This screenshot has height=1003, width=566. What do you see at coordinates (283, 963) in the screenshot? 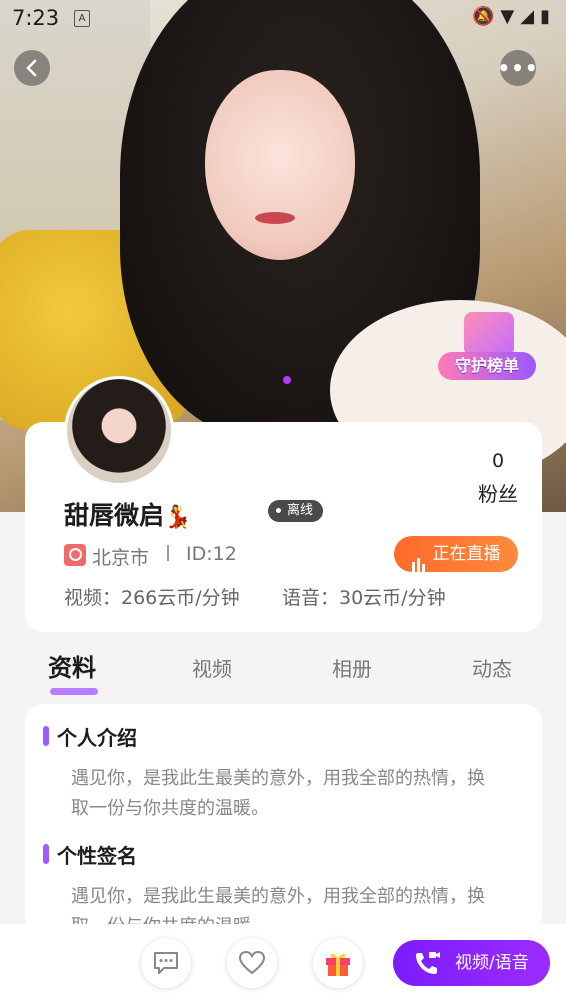
I see `bottom-action-bar: 视频/语音` at bounding box center [283, 963].